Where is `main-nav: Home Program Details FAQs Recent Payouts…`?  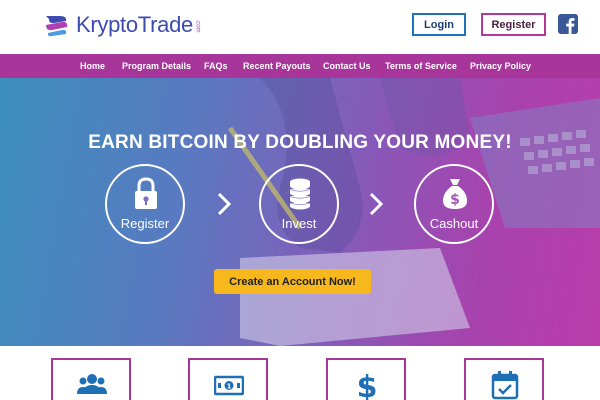
main-nav: Home Program Details FAQs Recent Payouts… is located at coordinates (300, 66).